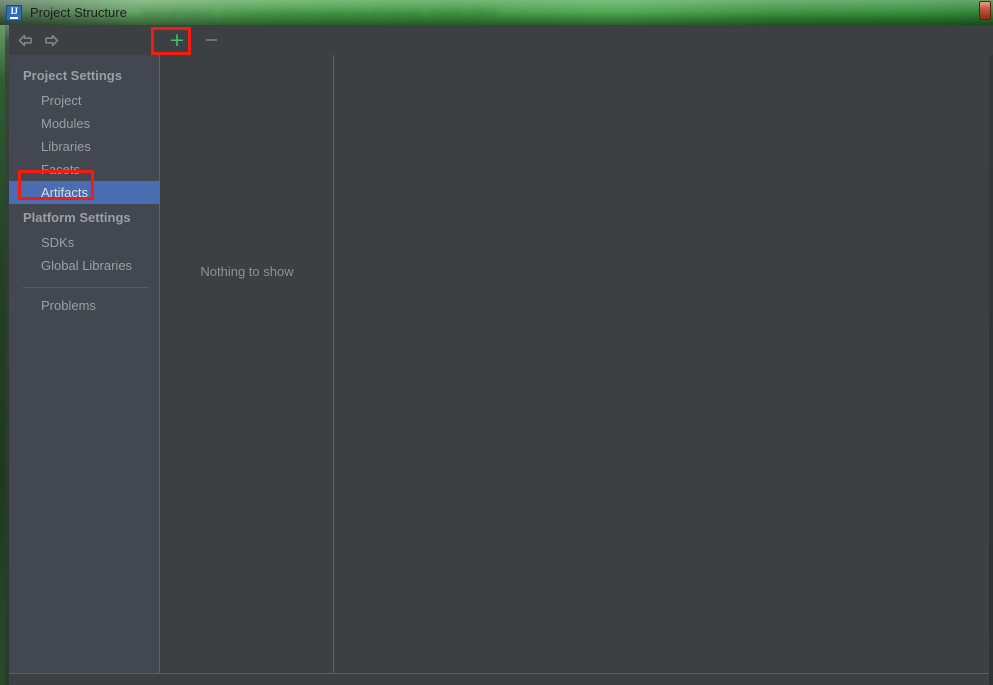 The height and width of the screenshot is (685, 993). Describe the element at coordinates (86, 287) in the screenshot. I see `sidebar-divider` at that location.